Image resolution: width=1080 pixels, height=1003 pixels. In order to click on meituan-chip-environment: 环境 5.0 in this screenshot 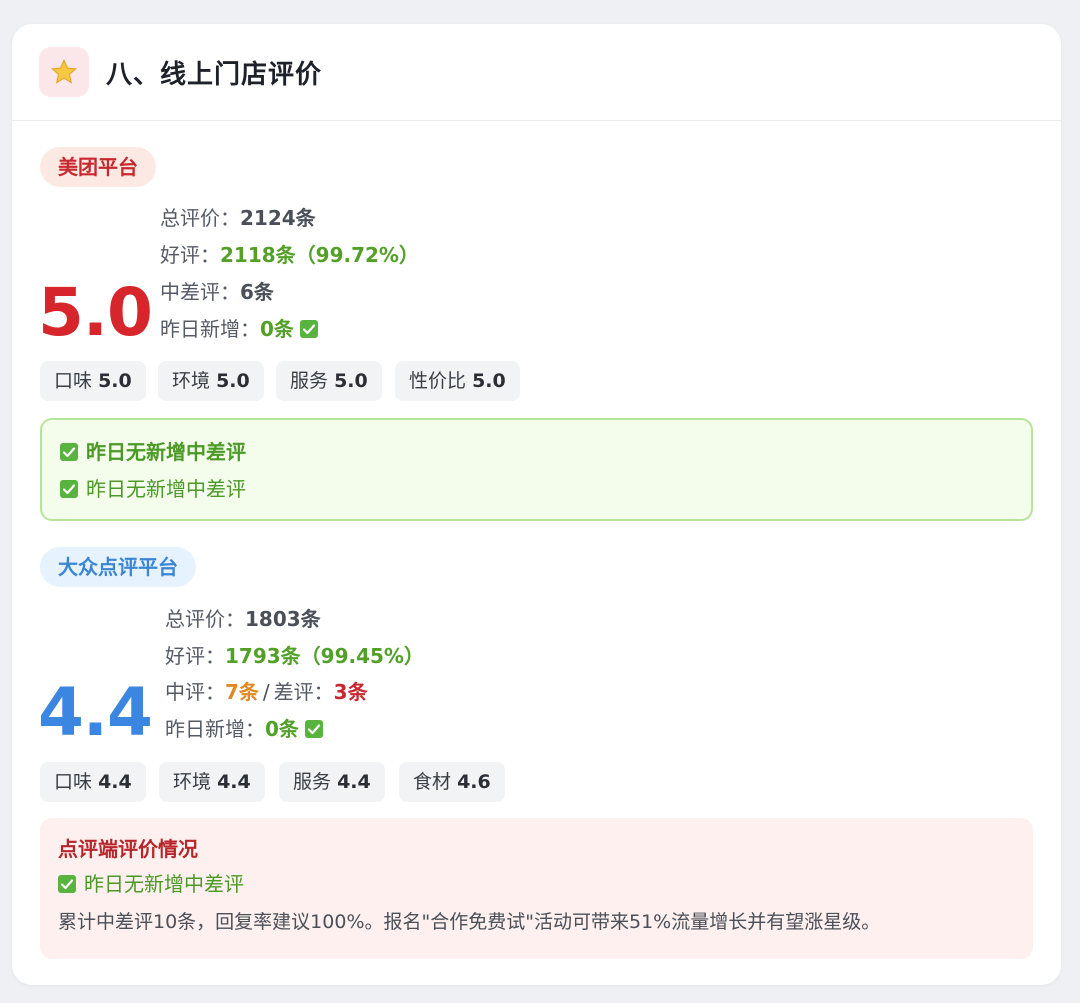, I will do `click(211, 381)`.